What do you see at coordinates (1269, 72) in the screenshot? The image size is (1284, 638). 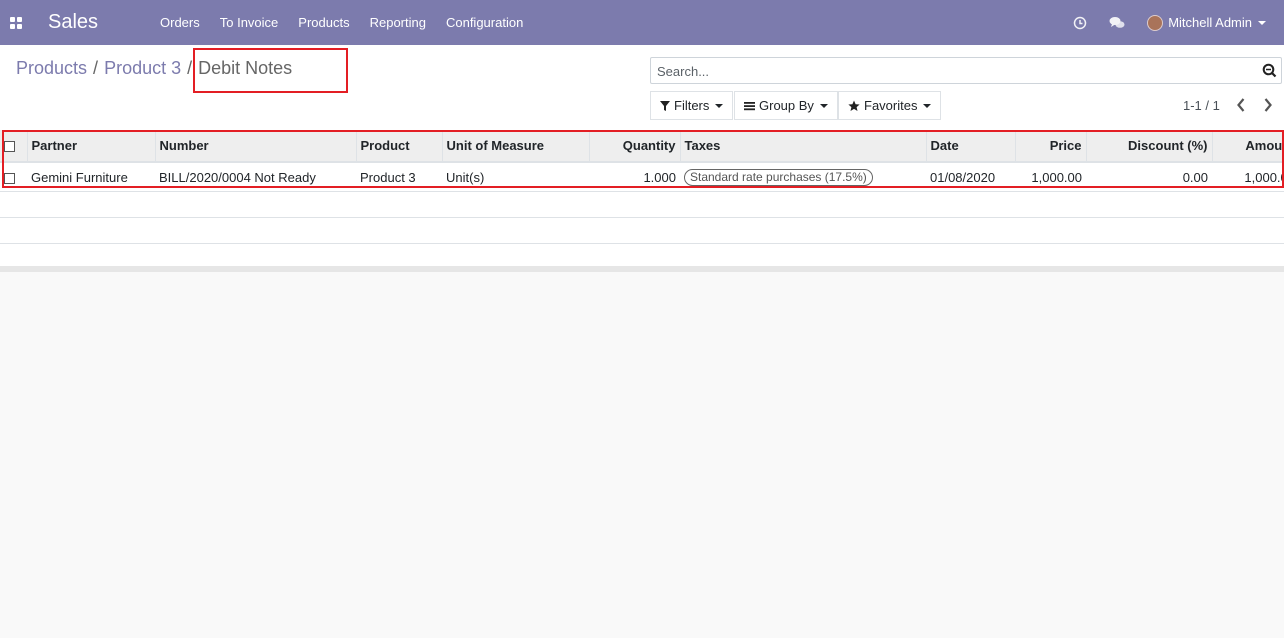 I see `search-icon` at bounding box center [1269, 72].